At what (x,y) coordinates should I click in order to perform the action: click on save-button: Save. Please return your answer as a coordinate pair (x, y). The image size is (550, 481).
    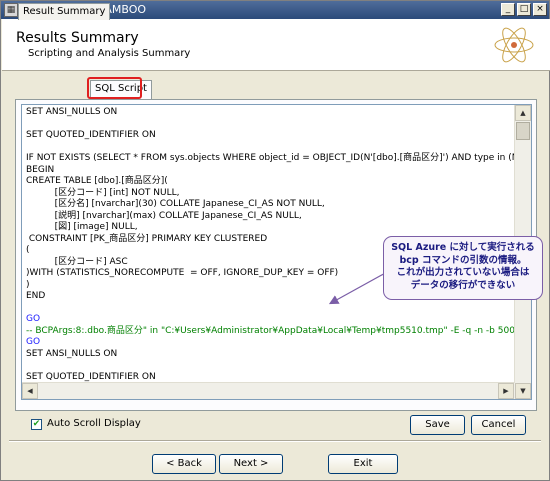
    Looking at the image, I should click on (437, 425).